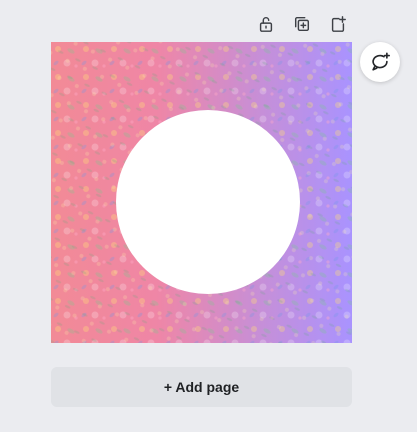 This screenshot has width=417, height=432. I want to click on add-comment-icon, so click(381, 61).